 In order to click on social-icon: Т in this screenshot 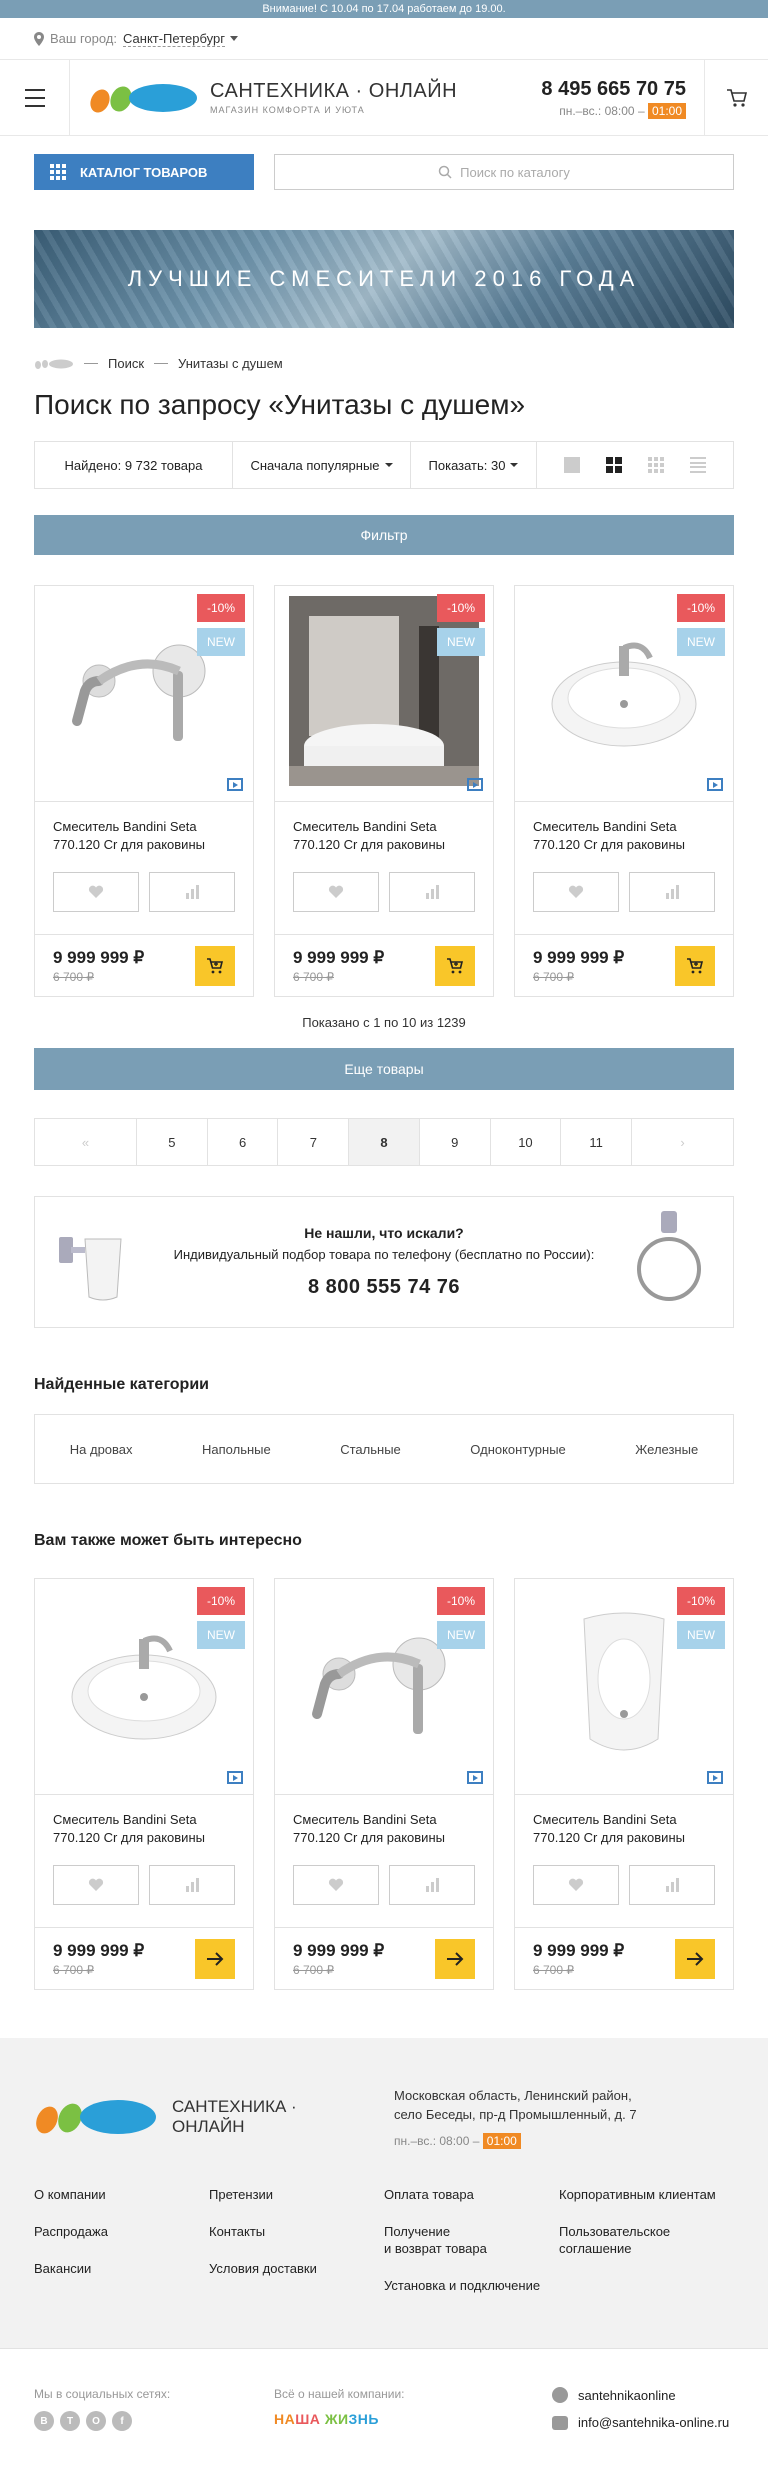, I will do `click(70, 2421)`.